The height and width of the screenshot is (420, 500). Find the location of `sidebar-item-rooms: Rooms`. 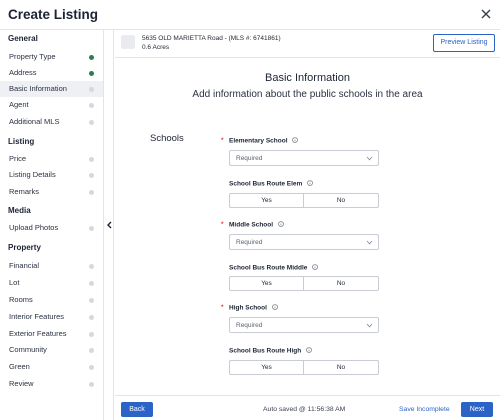

sidebar-item-rooms: Rooms is located at coordinates (51, 300).